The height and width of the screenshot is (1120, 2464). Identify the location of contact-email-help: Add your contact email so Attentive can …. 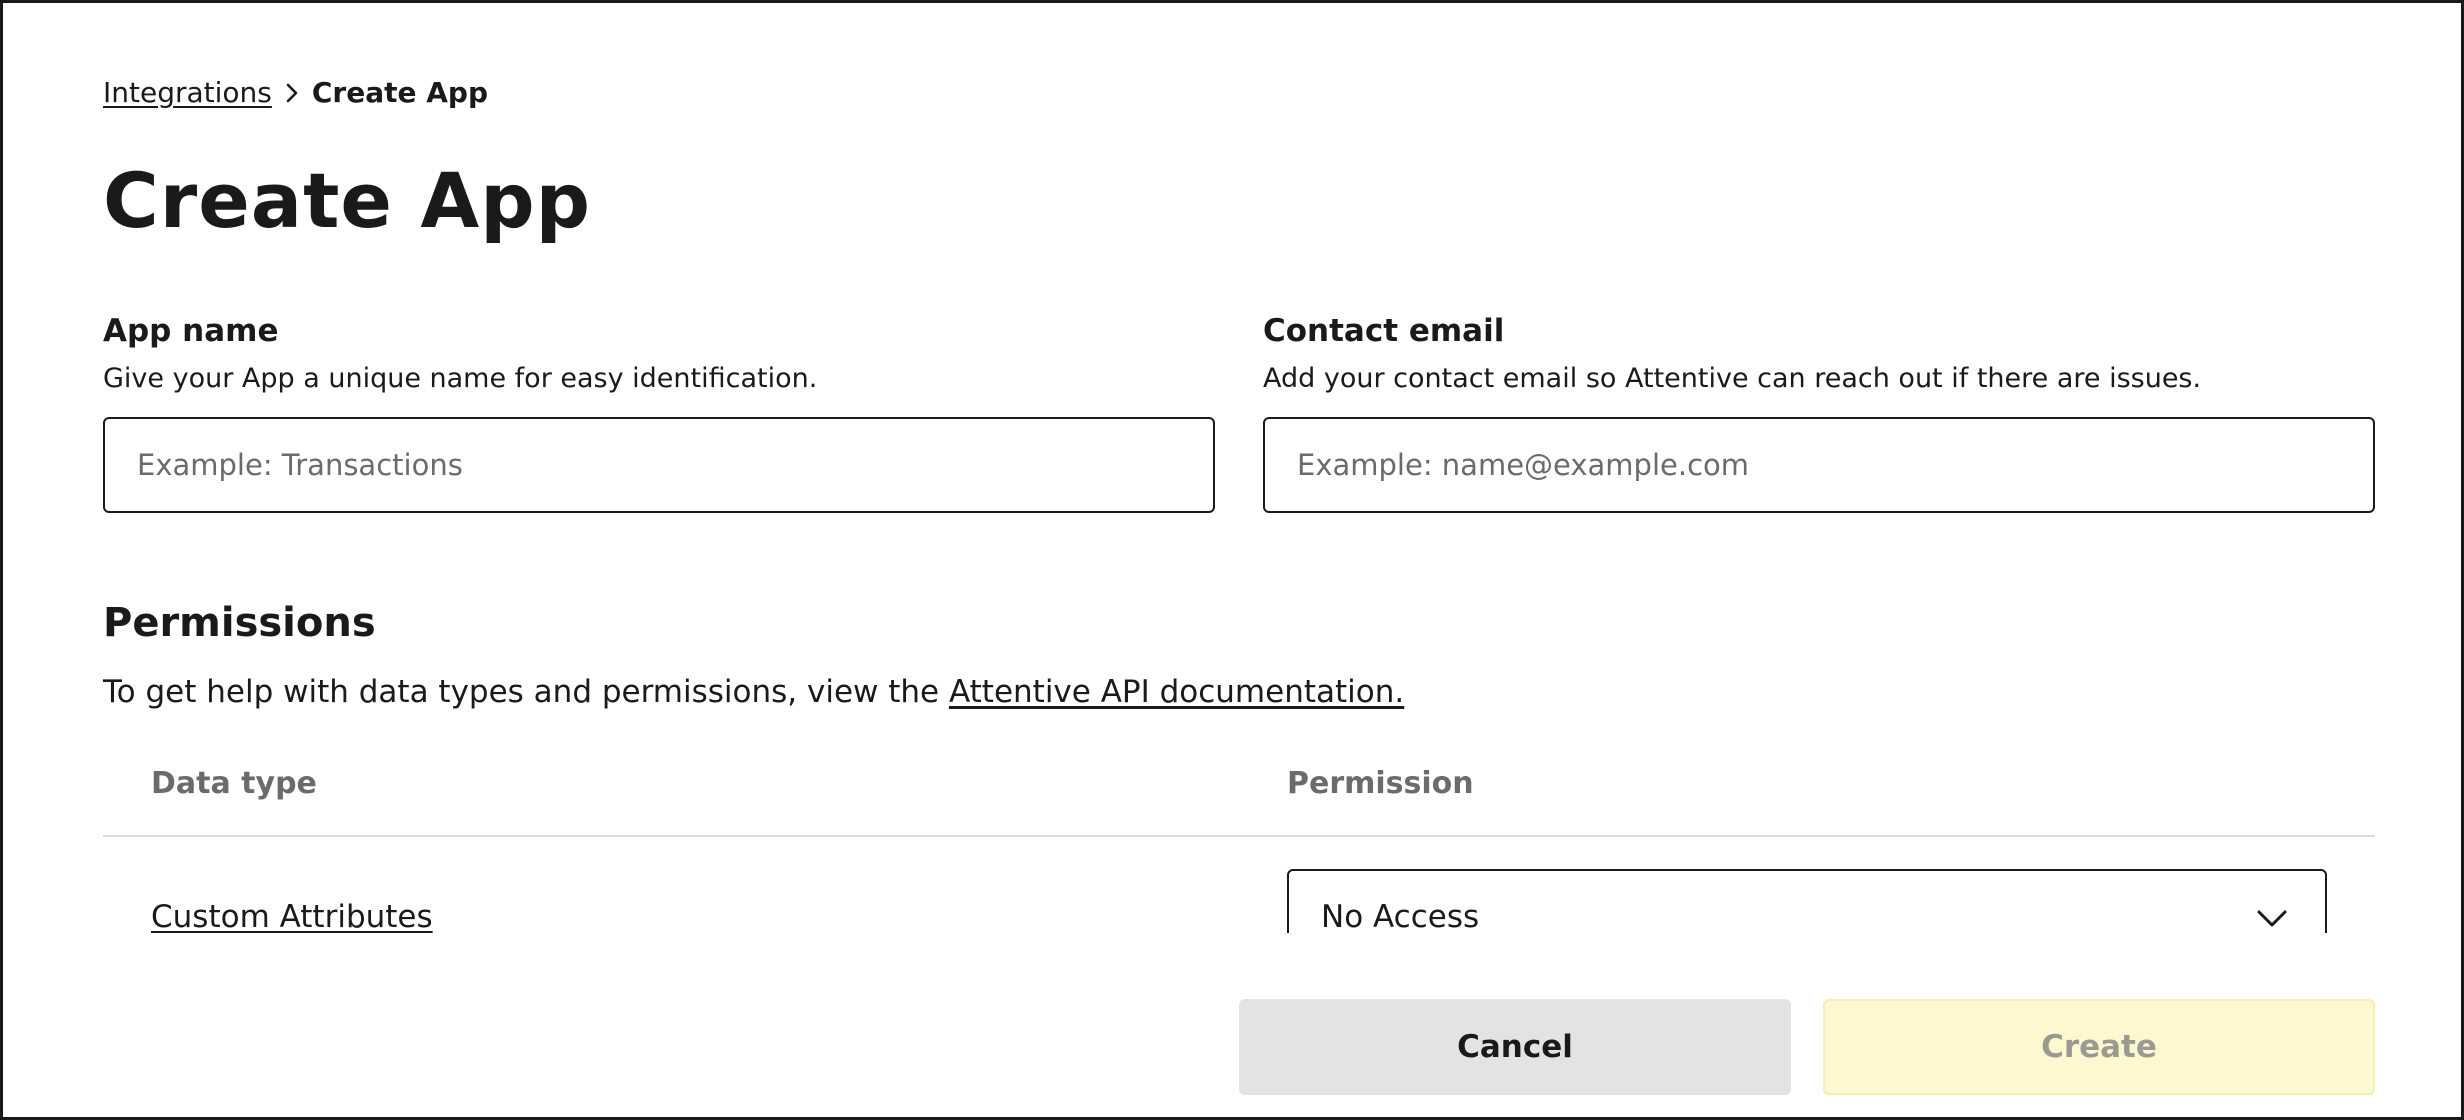
(1732, 378).